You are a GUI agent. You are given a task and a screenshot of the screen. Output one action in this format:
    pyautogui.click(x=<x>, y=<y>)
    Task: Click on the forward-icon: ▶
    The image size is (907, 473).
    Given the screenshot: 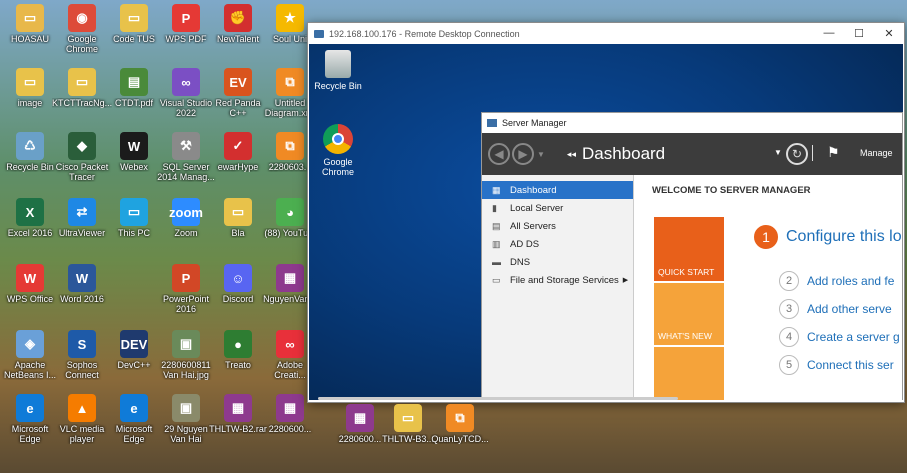 What is the action you would take?
    pyautogui.click(x=523, y=154)
    